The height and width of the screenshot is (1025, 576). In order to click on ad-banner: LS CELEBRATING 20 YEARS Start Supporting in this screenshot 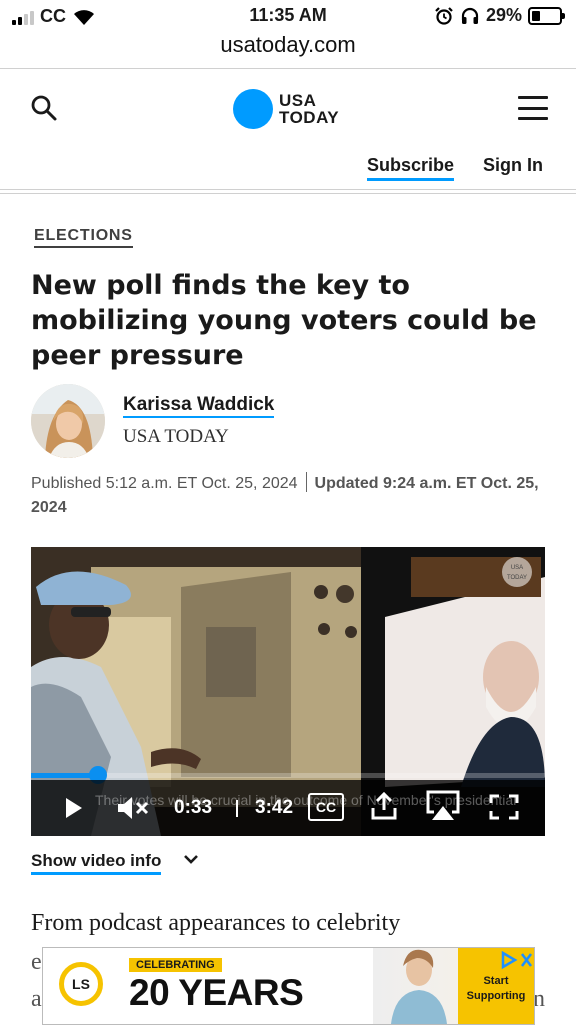, I will do `click(288, 986)`.